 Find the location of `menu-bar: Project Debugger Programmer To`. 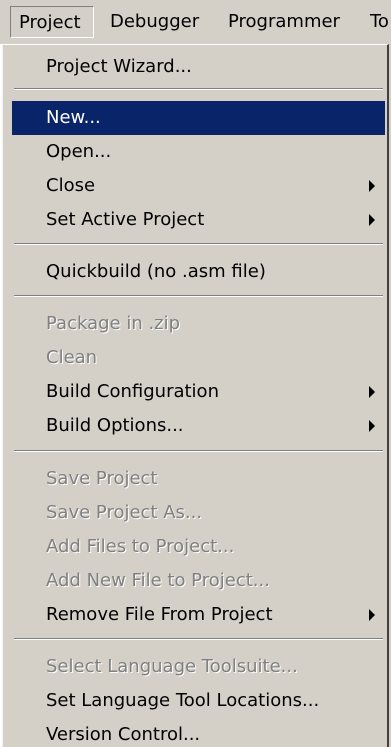

menu-bar: Project Debugger Programmer To is located at coordinates (195, 22).